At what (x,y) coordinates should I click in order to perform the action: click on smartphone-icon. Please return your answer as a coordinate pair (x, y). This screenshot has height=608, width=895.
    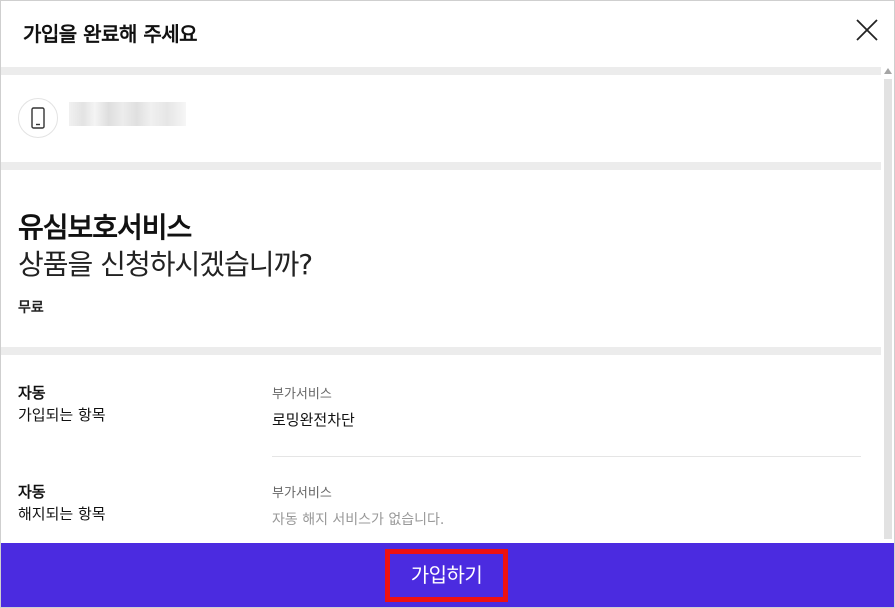
    Looking at the image, I should click on (38, 118).